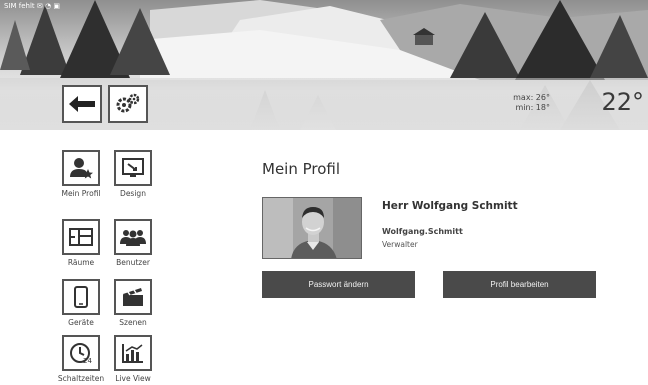 Image resolution: width=648 pixels, height=385 pixels. Describe the element at coordinates (532, 107) in the screenshot. I see `min-temperature: min: 18°` at that location.